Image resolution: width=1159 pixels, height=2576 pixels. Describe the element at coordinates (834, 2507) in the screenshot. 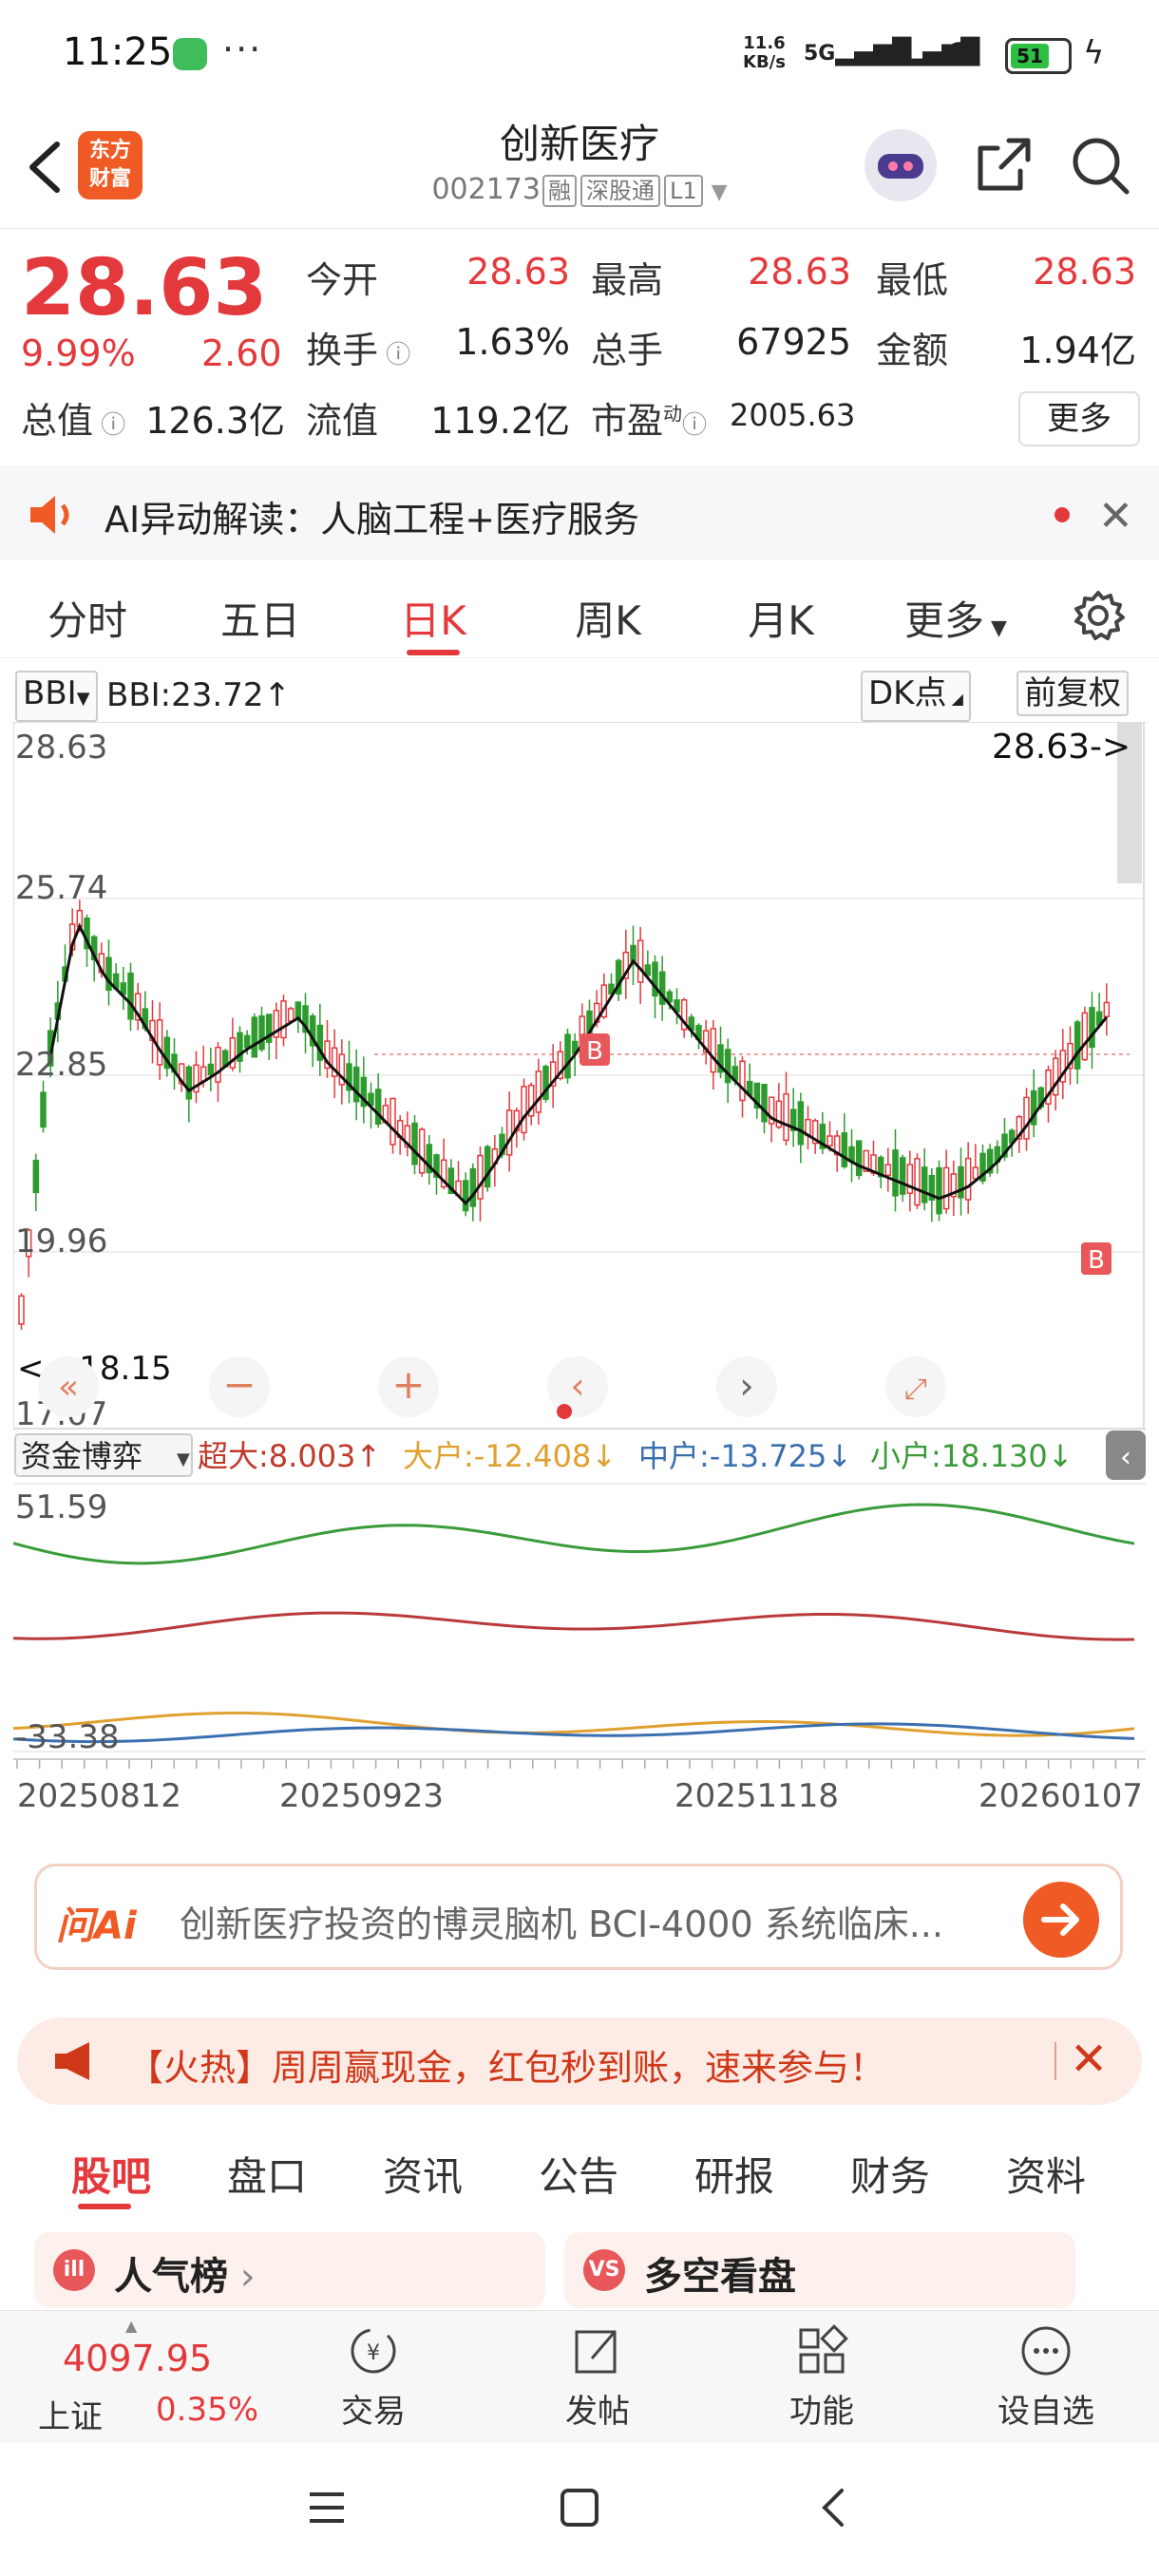

I see `back-icon` at that location.